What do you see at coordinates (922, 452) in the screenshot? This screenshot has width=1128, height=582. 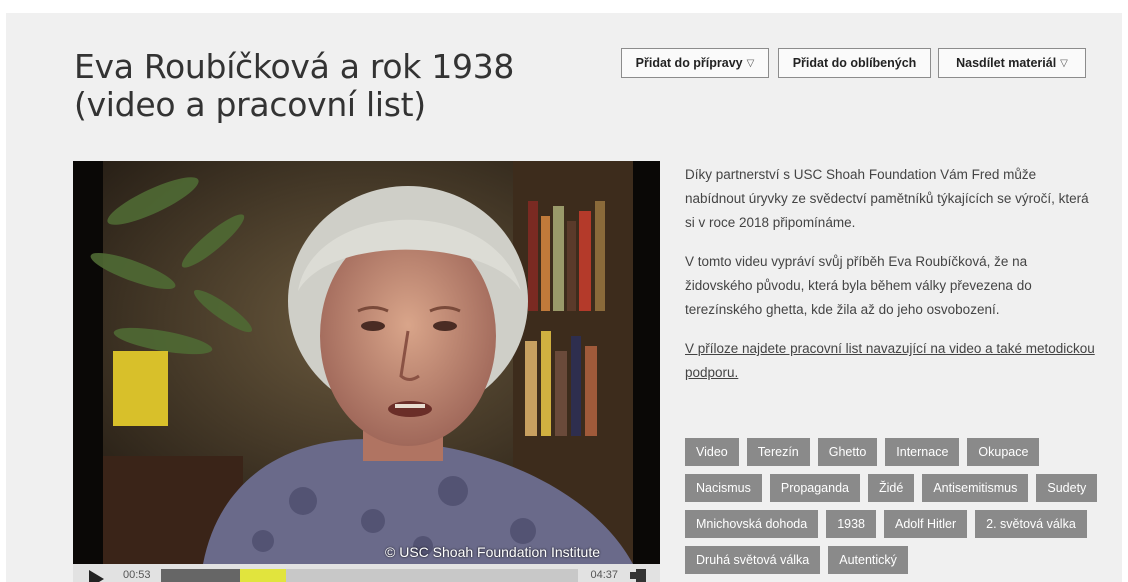 I see `tag-item: Internace` at bounding box center [922, 452].